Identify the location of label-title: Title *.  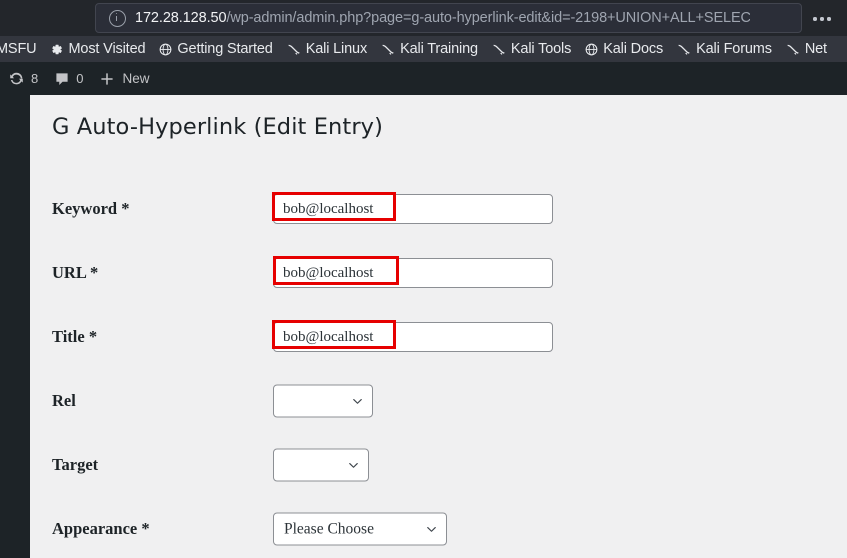
(75, 336).